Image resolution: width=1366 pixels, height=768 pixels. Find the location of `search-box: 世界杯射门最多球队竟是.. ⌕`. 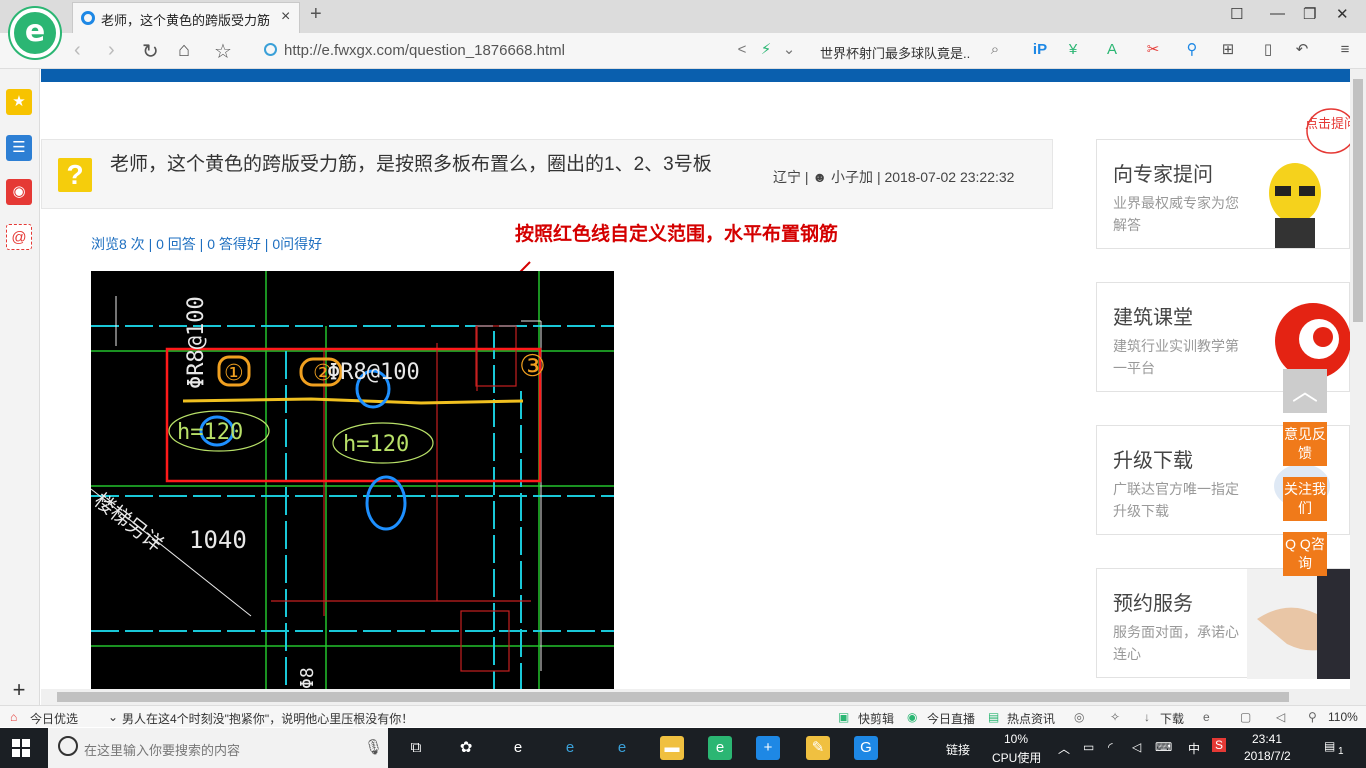

search-box: 世界杯射门最多球队竟是.. ⌕ is located at coordinates (910, 51).